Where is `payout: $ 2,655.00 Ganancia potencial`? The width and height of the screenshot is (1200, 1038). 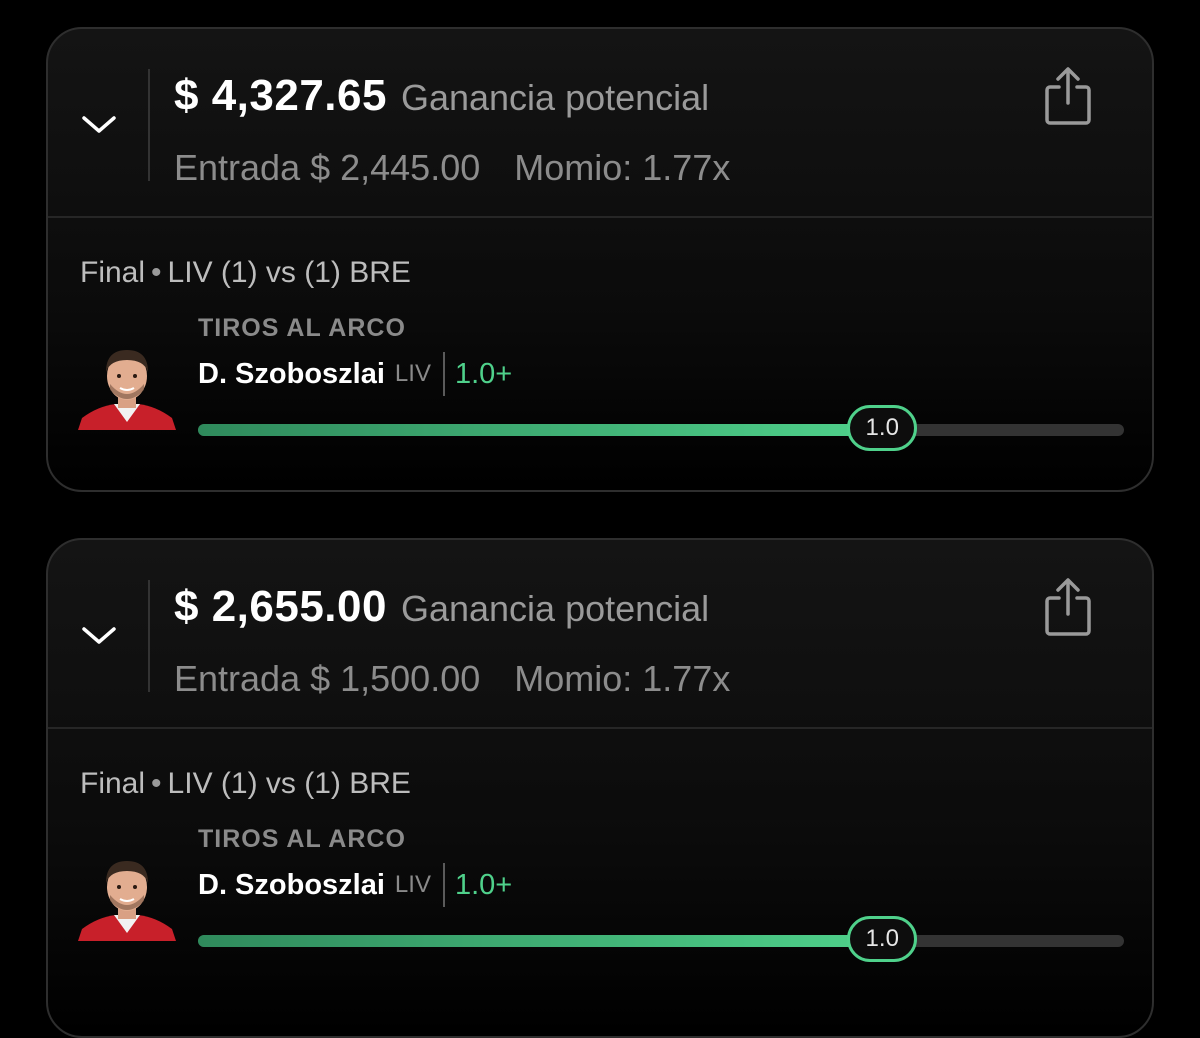
payout: $ 2,655.00 Ganancia potencial is located at coordinates (441, 607).